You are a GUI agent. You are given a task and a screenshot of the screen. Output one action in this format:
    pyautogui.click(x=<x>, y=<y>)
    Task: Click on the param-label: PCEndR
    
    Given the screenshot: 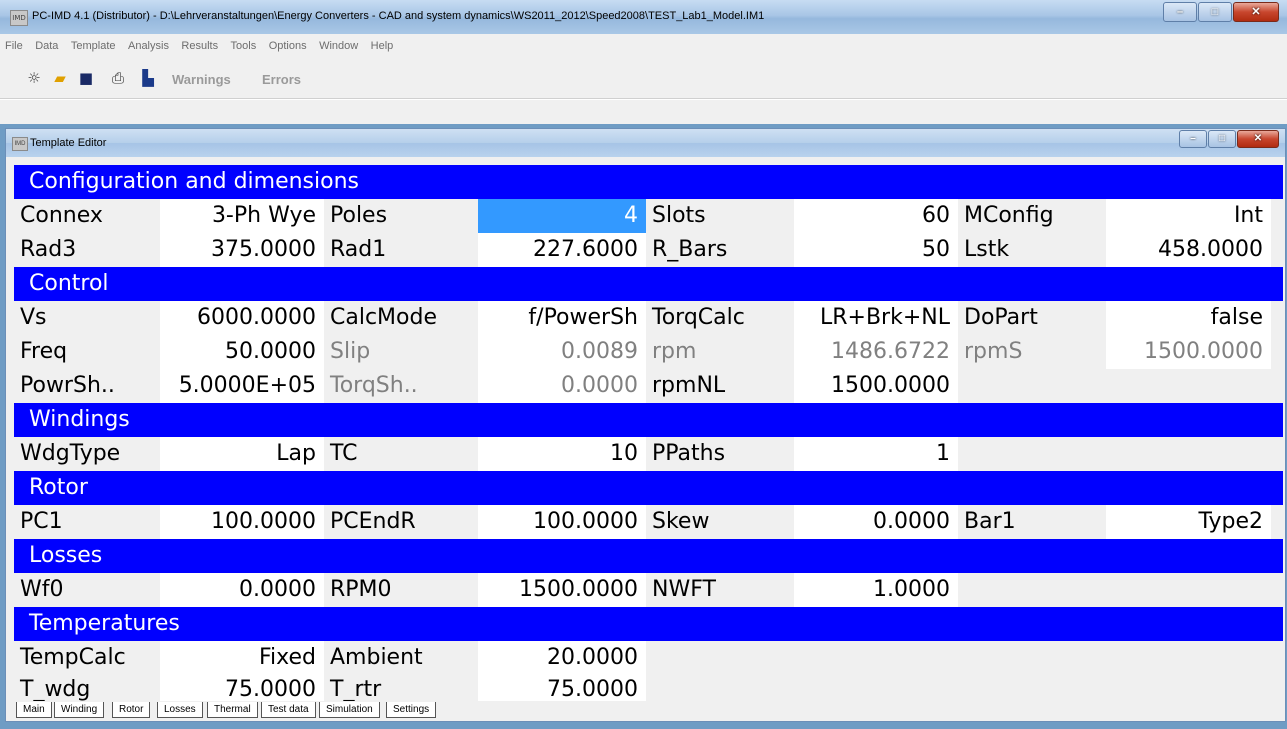 What is the action you would take?
    pyautogui.click(x=401, y=522)
    